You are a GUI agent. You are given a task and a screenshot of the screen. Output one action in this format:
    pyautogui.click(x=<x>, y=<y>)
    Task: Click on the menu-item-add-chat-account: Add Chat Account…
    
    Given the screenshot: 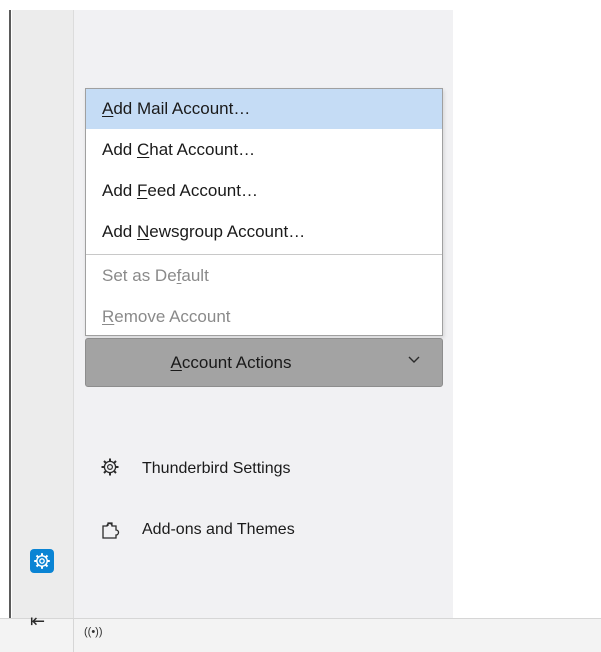 What is the action you would take?
    pyautogui.click(x=264, y=150)
    